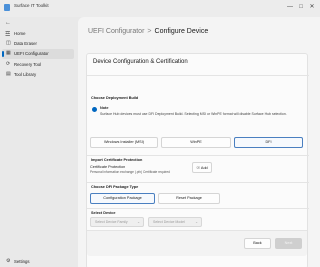 This screenshot has width=320, height=267. I want to click on certificate-name: Certificate Protection, so click(108, 167).